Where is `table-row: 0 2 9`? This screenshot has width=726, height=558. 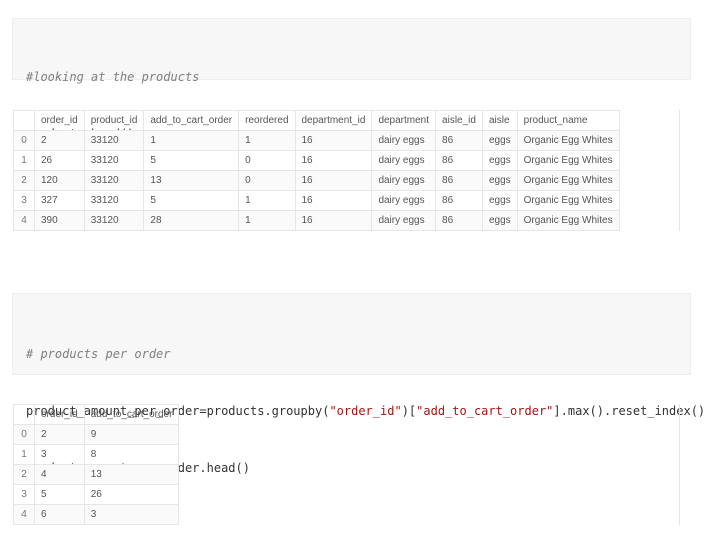
table-row: 0 2 9 is located at coordinates (96, 434).